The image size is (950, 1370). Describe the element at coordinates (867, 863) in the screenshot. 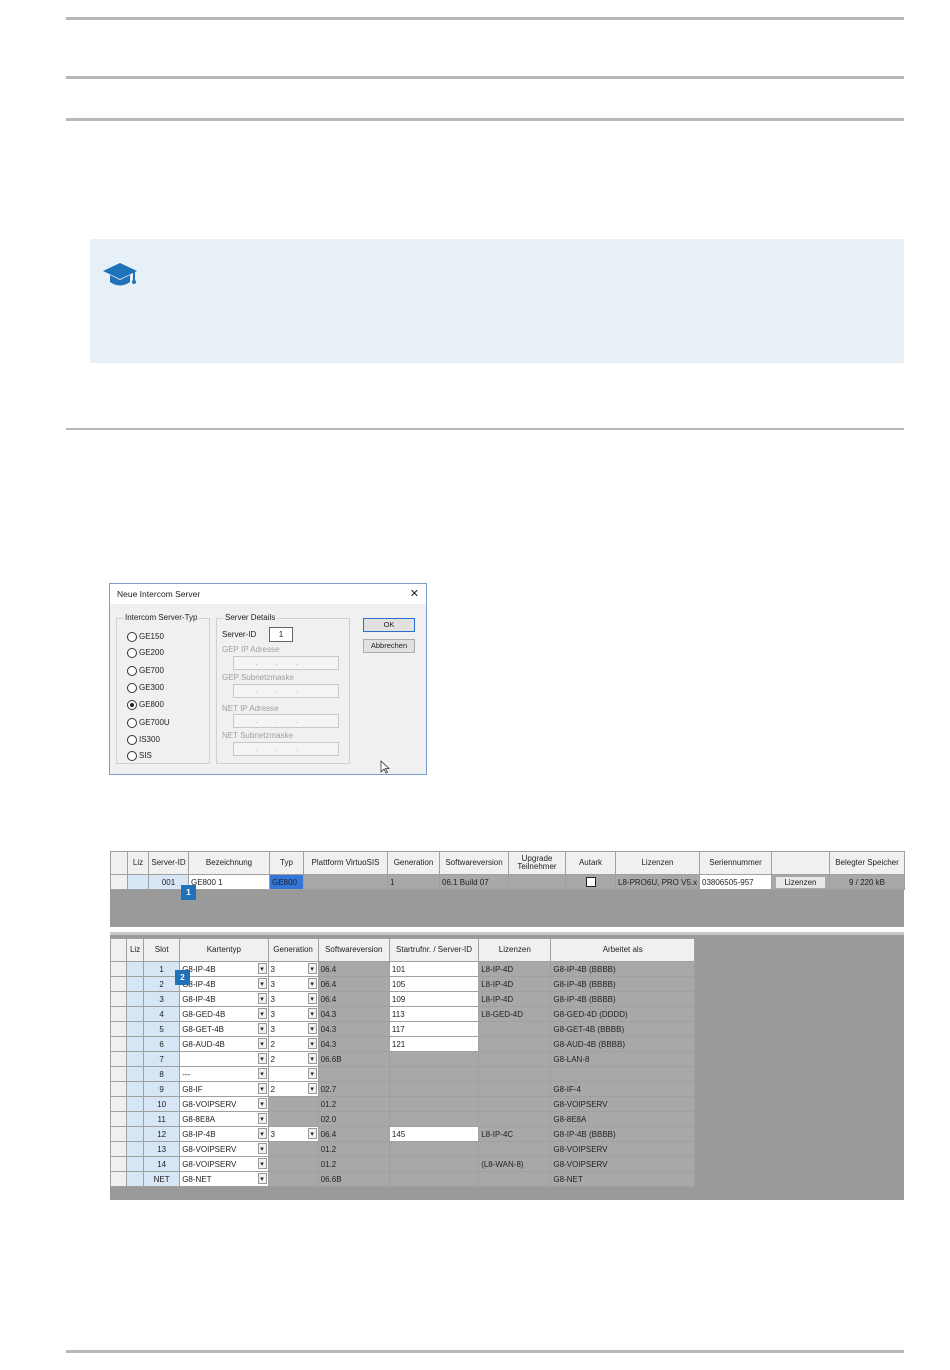

I see `col-header-speicher: Belegter Speicher` at that location.